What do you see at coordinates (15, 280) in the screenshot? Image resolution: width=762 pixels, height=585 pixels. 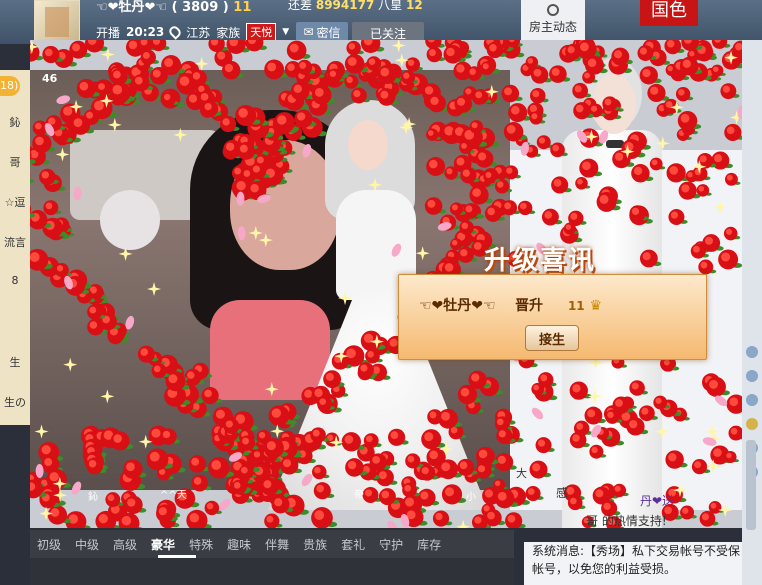 I see `sidebar-item: 8` at bounding box center [15, 280].